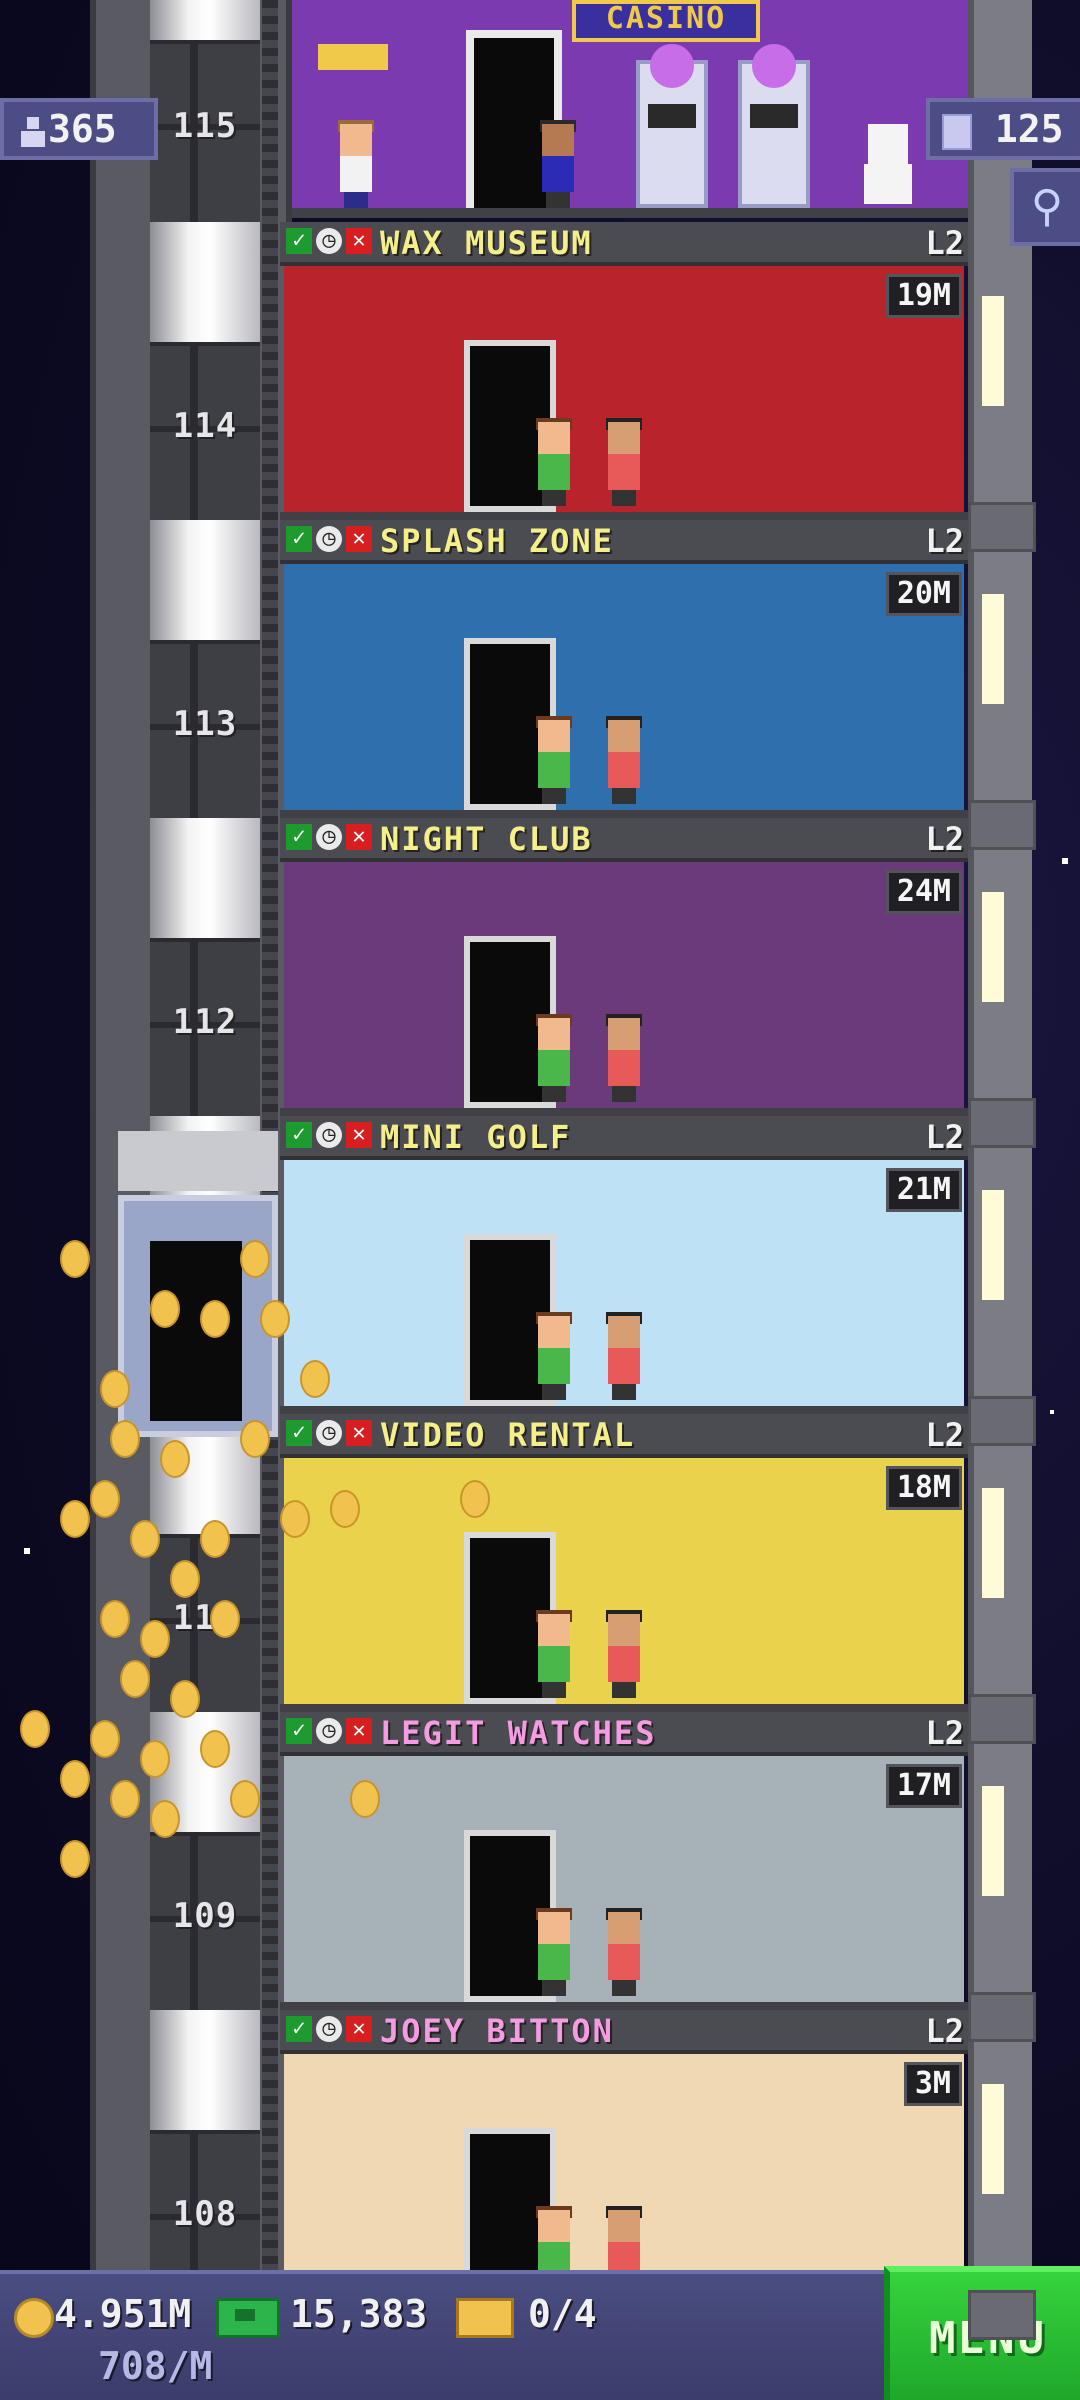 Image resolution: width=1080 pixels, height=2400 pixels. What do you see at coordinates (624, 669) in the screenshot?
I see `floor-splash-zone: ✓ ◷ ✕ SPLASH ZONE L2 20M` at bounding box center [624, 669].